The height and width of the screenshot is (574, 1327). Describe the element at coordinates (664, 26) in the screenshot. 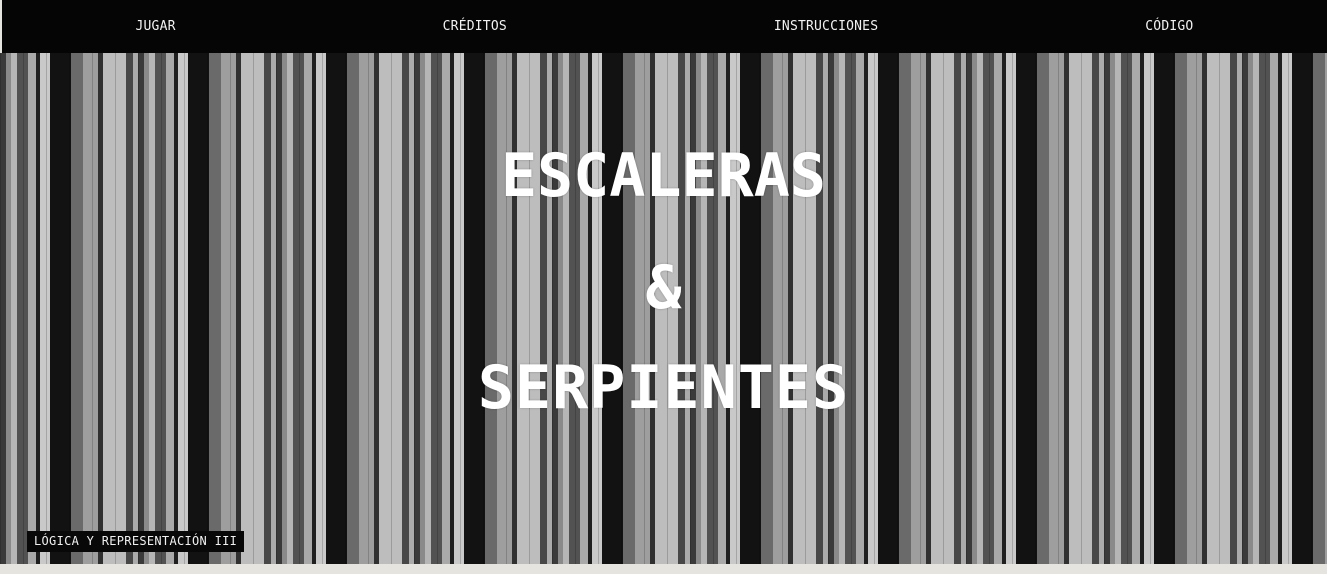

I see `top-navigation: JUGAR CRÉDITOS INSTRUCCIONES CÓDIGO` at that location.